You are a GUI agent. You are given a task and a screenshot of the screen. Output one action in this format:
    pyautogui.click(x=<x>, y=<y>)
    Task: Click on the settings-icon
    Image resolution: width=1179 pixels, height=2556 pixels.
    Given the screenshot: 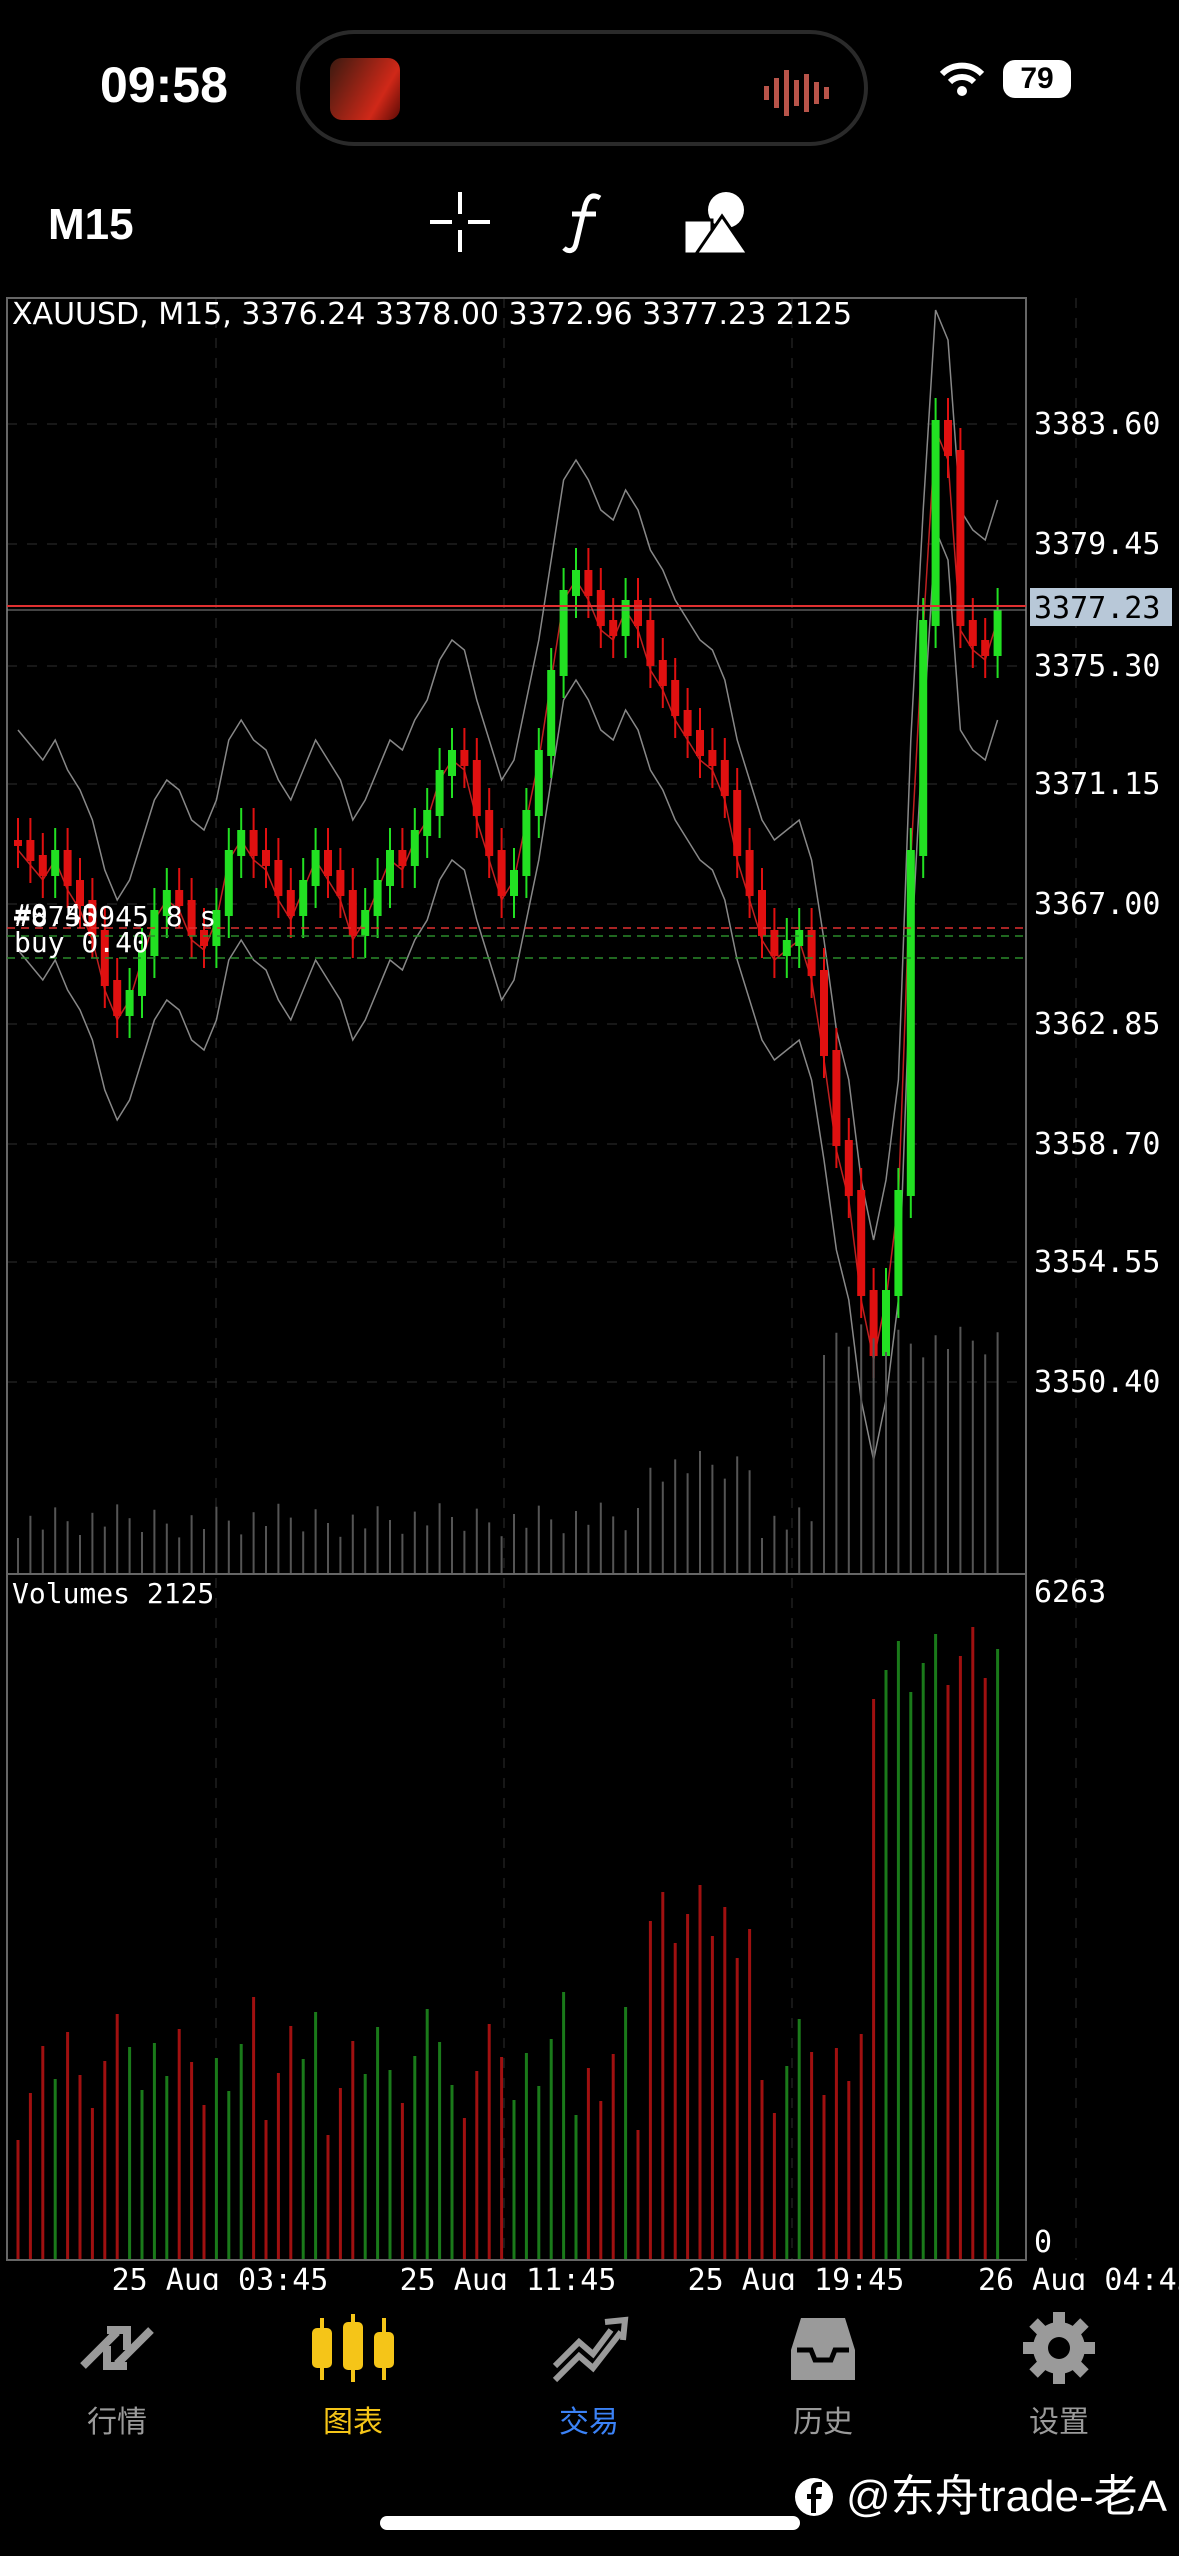 What is the action you would take?
    pyautogui.click(x=1059, y=2348)
    